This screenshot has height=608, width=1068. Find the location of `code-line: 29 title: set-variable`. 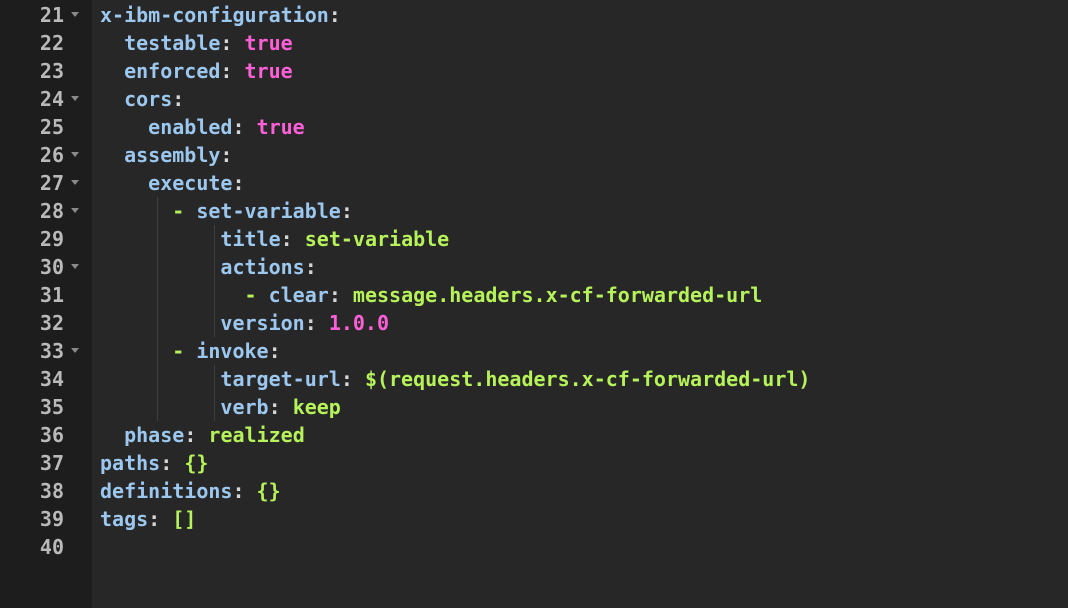

code-line: 29 title: set-variable is located at coordinates (534, 239).